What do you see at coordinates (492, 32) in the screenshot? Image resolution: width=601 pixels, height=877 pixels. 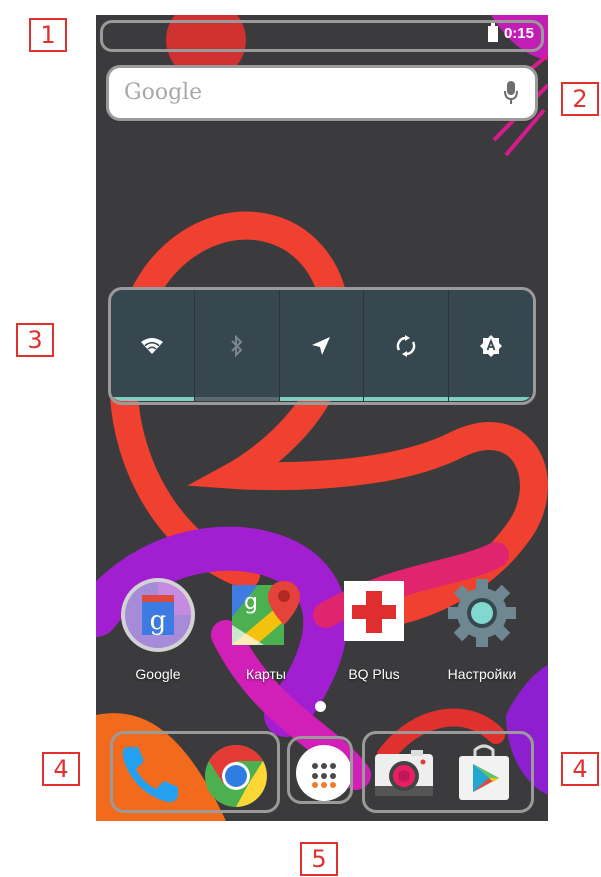 I see `battery-icon` at bounding box center [492, 32].